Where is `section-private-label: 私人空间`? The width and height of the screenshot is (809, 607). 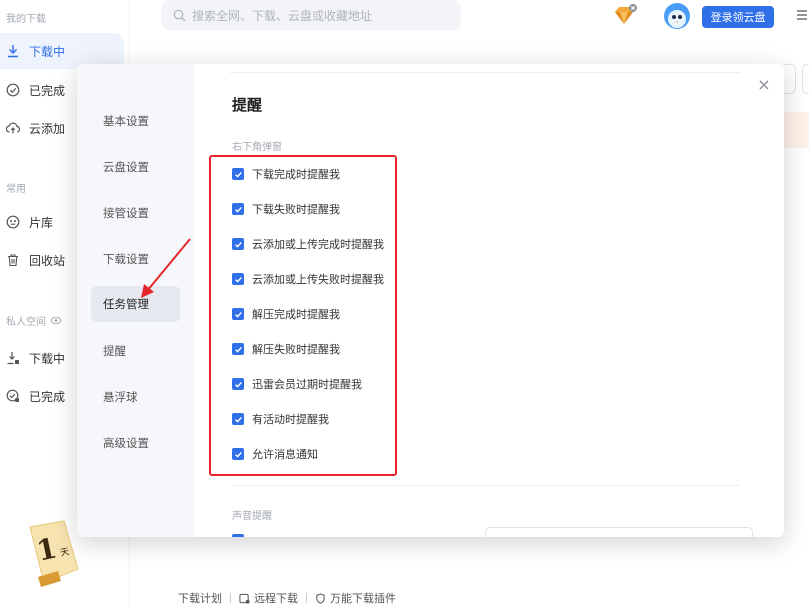
section-private-label: 私人空间 is located at coordinates (26, 322).